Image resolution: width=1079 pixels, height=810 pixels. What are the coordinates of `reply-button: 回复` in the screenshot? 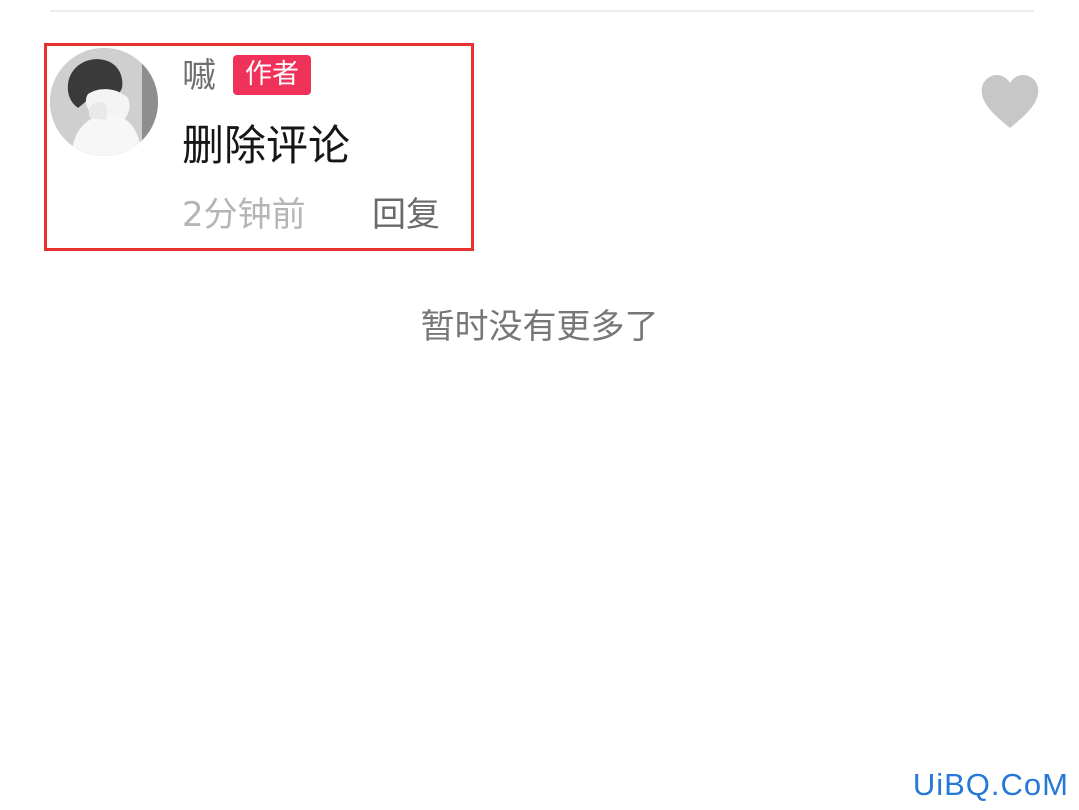 It's located at (406, 215).